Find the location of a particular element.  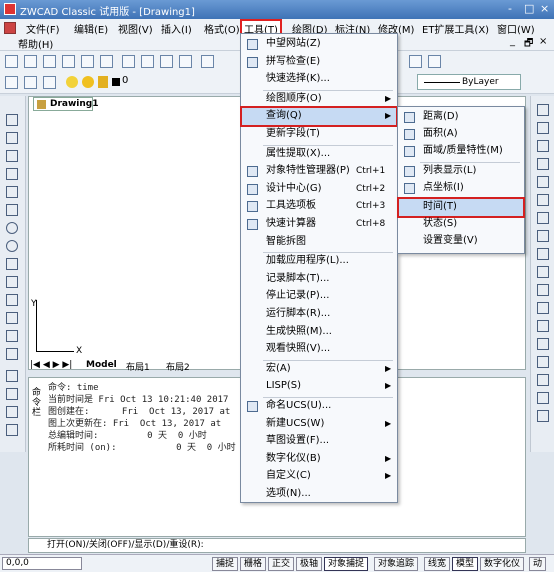

tablet-toggle: 数字化仪 is located at coordinates (502, 564).